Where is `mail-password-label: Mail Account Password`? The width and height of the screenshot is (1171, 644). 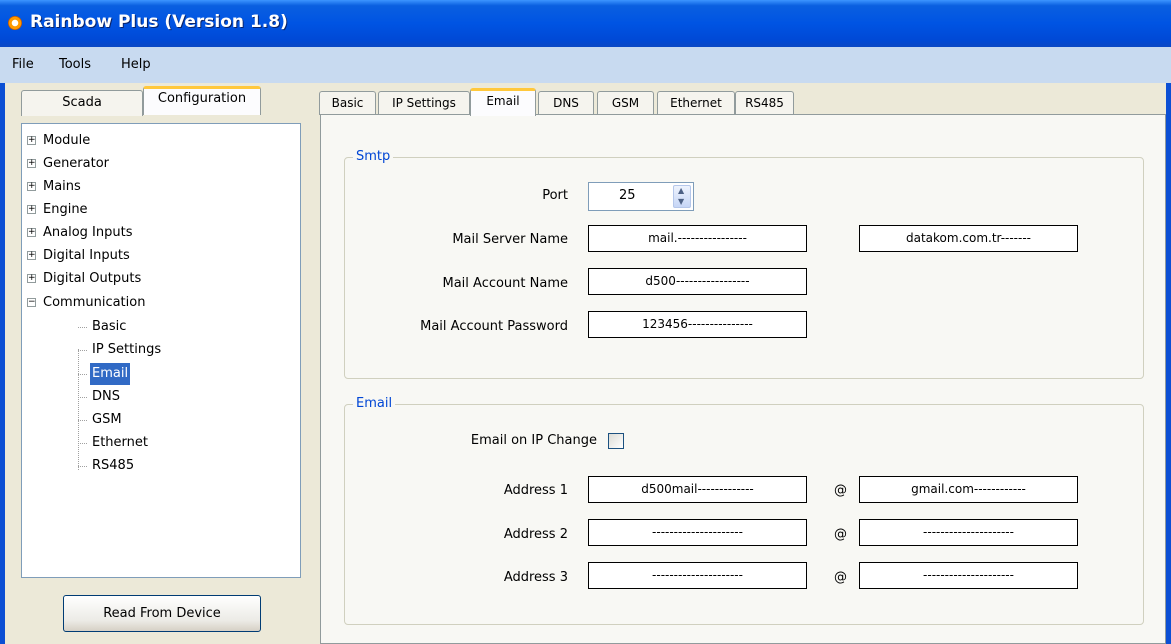 mail-password-label: Mail Account Password is located at coordinates (494, 326).